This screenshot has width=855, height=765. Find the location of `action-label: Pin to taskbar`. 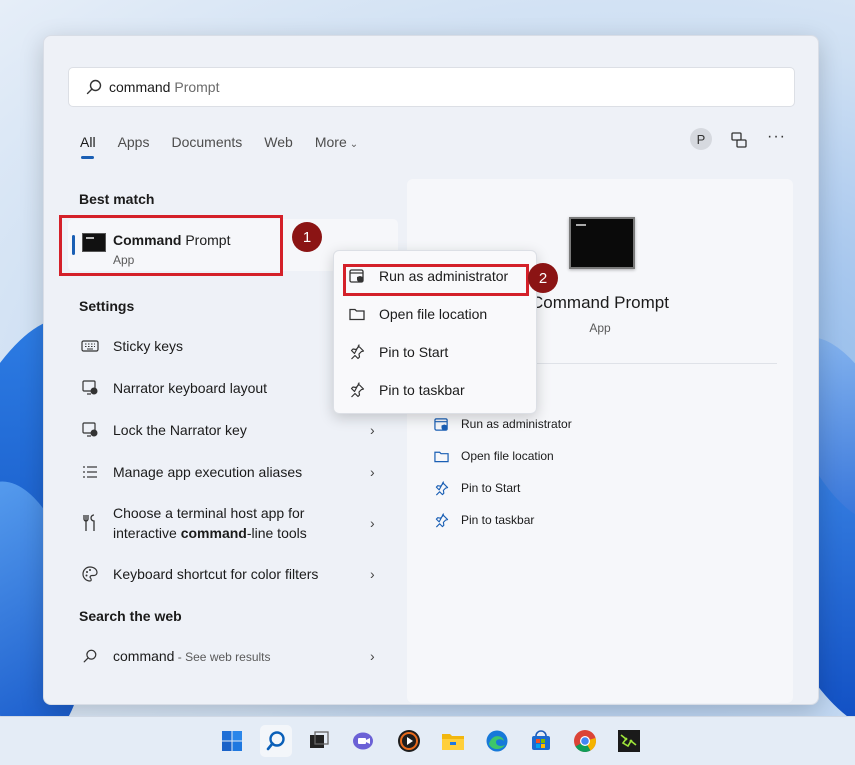

action-label: Pin to taskbar is located at coordinates (498, 520).